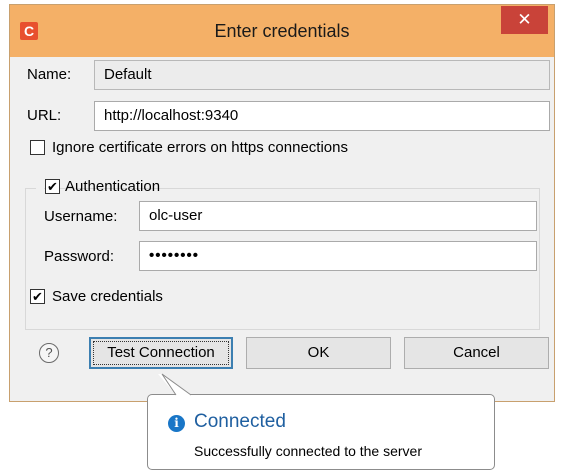 The image size is (567, 473). Describe the element at coordinates (338, 216) in the screenshot. I see `username-input: olc-user` at that location.